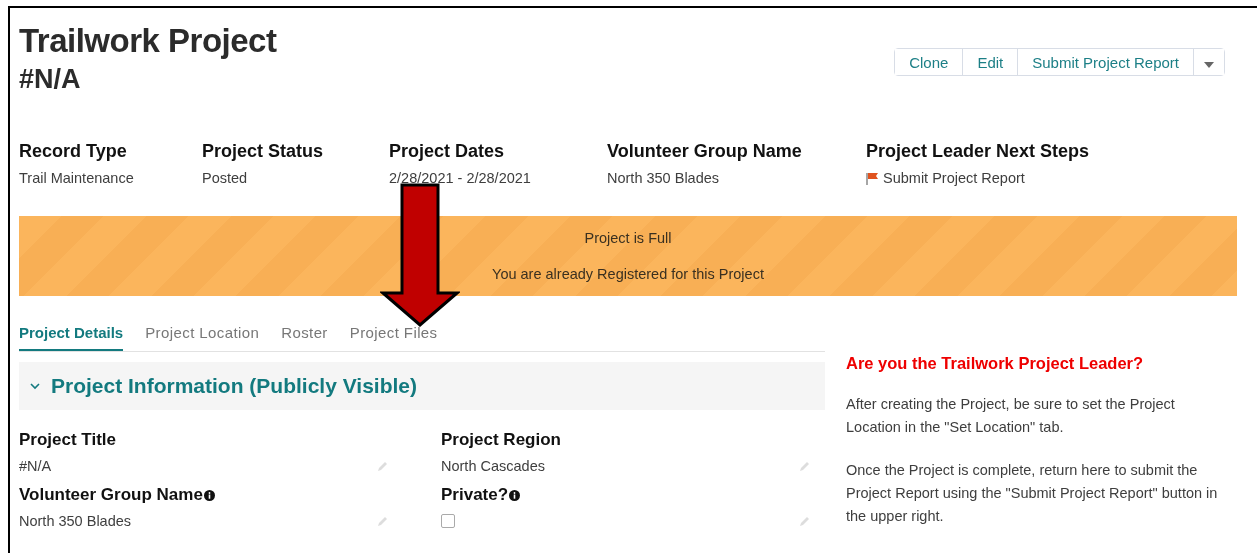  What do you see at coordinates (954, 178) in the screenshot?
I see `field-value: Submit Project Report` at bounding box center [954, 178].